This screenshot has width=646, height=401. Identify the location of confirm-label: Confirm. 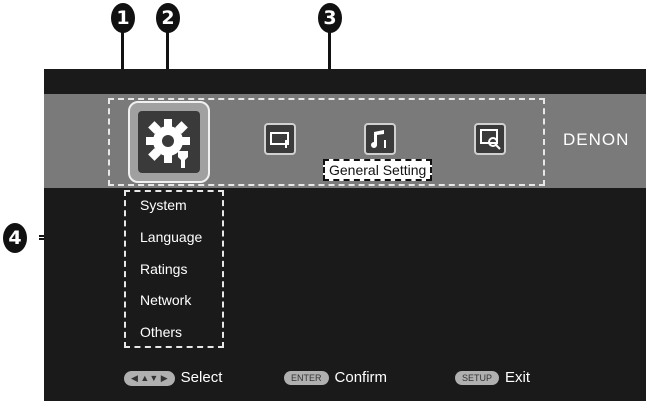
(361, 377).